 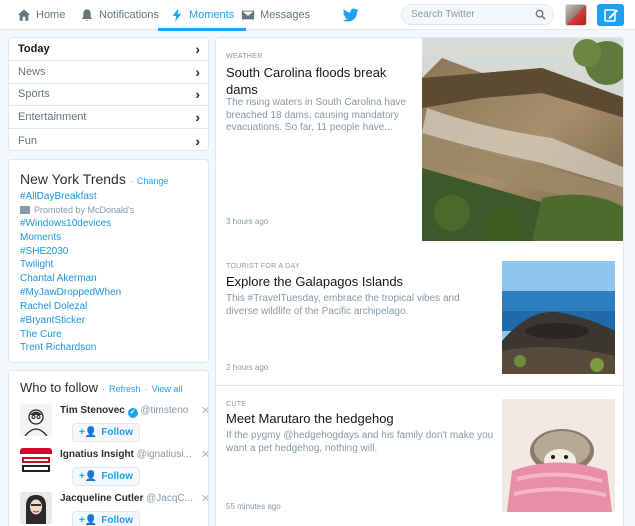 I want to click on nav-moments: Moments, so click(x=202, y=15).